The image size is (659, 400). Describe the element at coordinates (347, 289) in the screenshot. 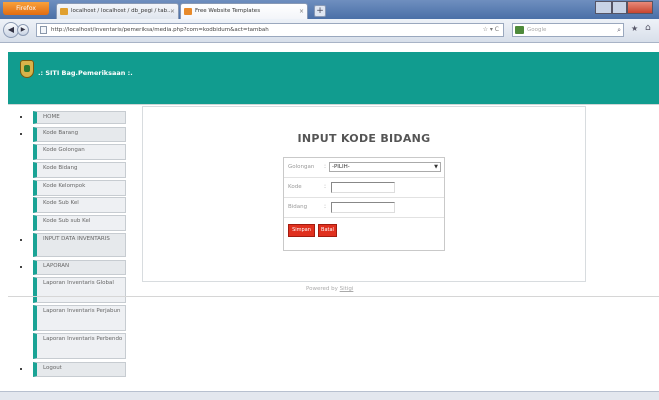

I see `footer-link: Sitigi` at that location.